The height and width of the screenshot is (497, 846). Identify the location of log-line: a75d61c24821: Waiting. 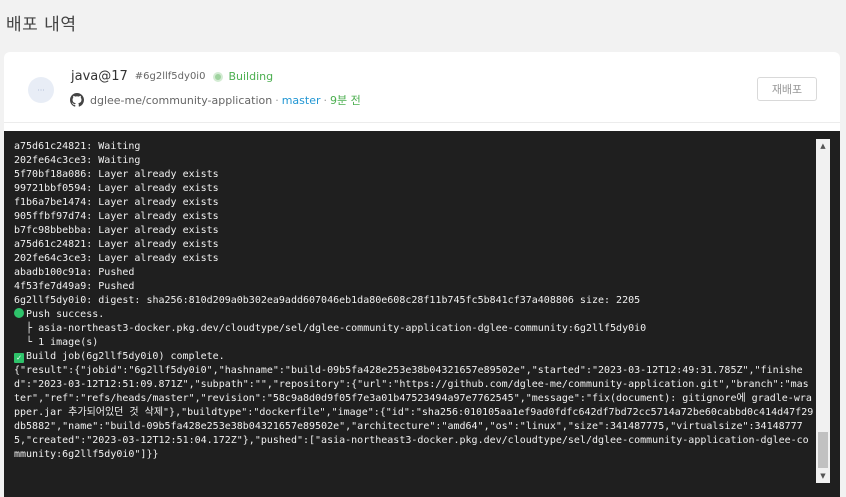
(77, 146).